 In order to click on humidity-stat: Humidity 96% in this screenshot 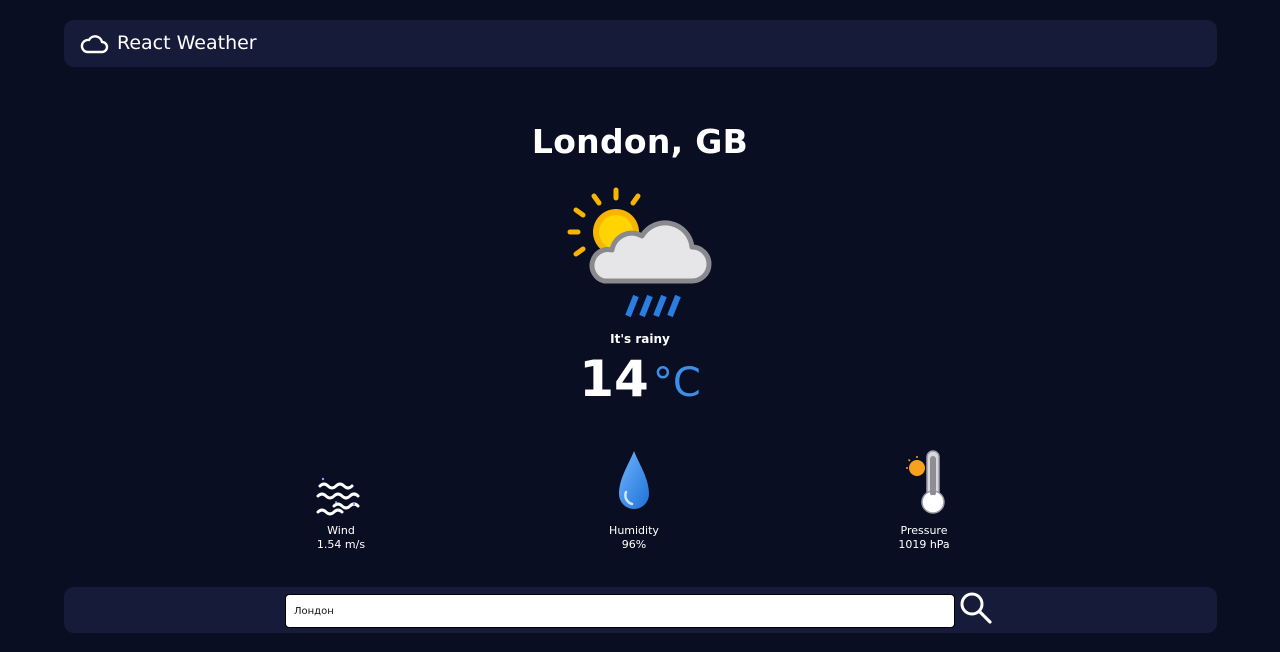, I will do `click(634, 499)`.